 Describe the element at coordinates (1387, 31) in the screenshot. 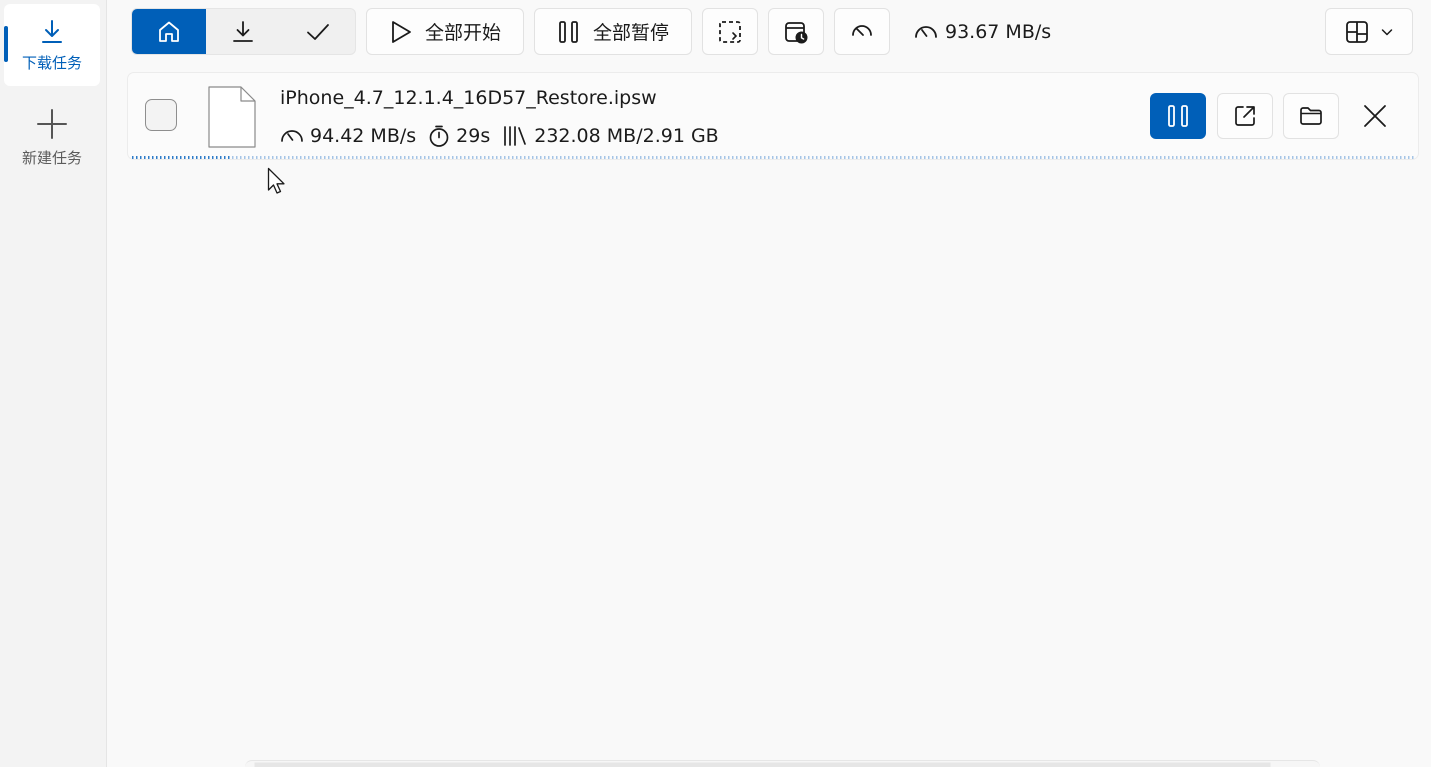

I see `chevron-down-icon` at that location.